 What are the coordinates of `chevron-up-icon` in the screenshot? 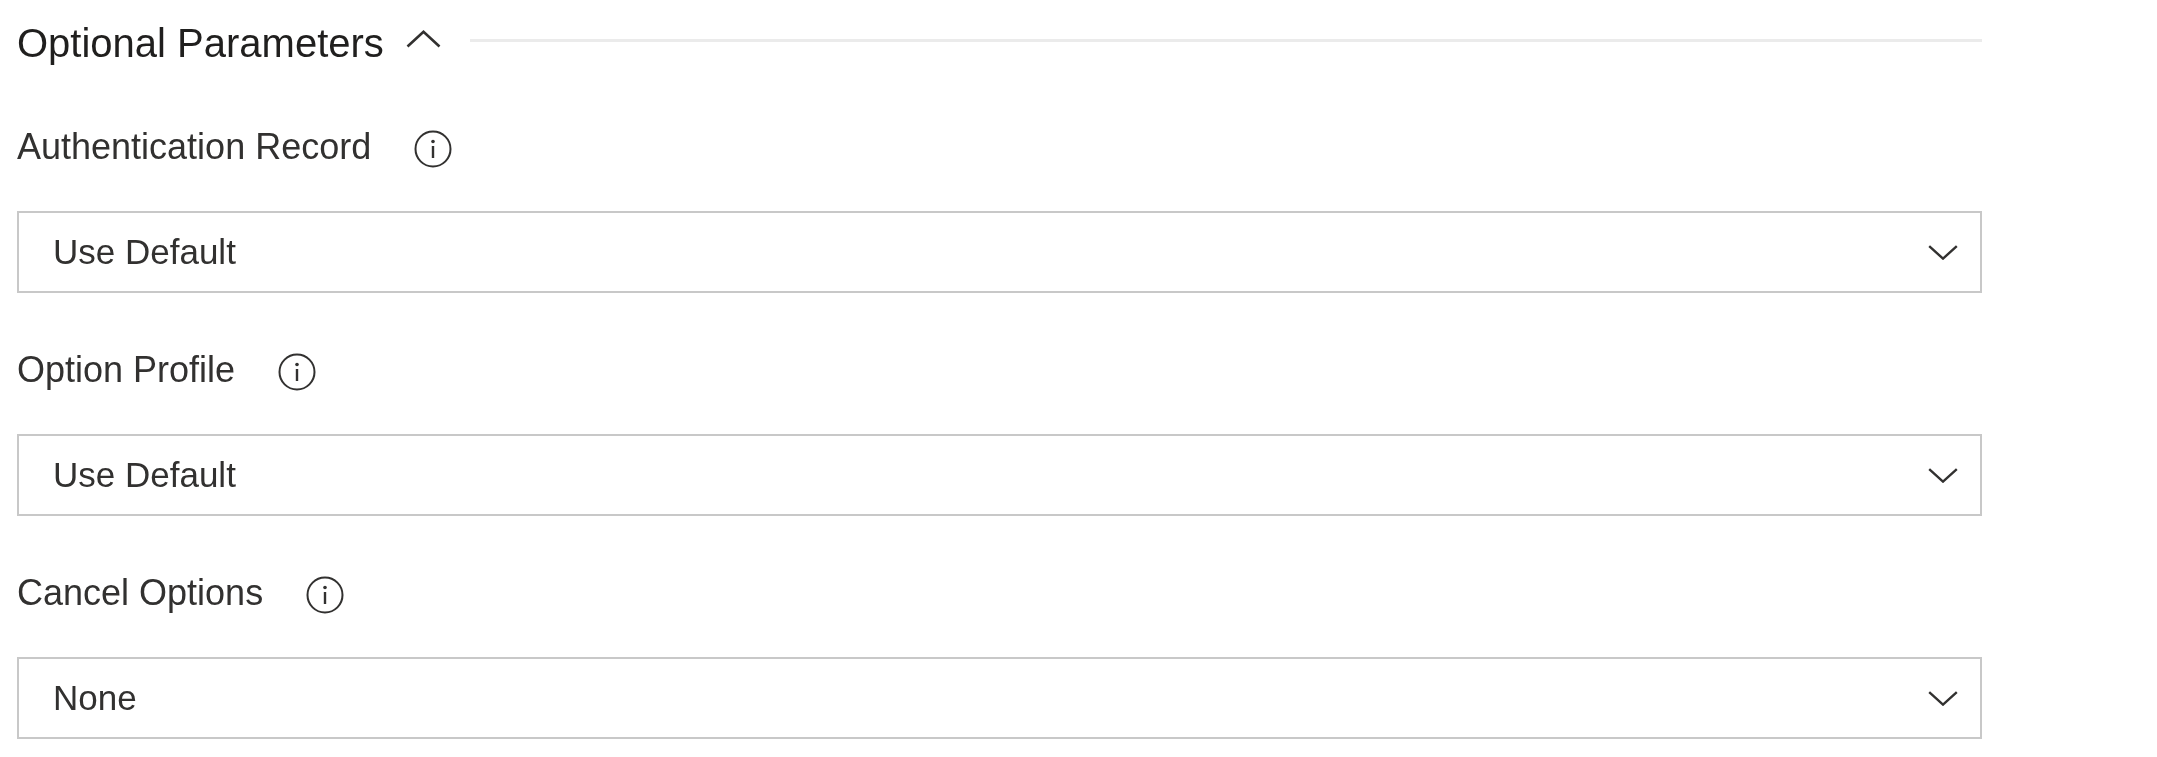 It's located at (423, 39).